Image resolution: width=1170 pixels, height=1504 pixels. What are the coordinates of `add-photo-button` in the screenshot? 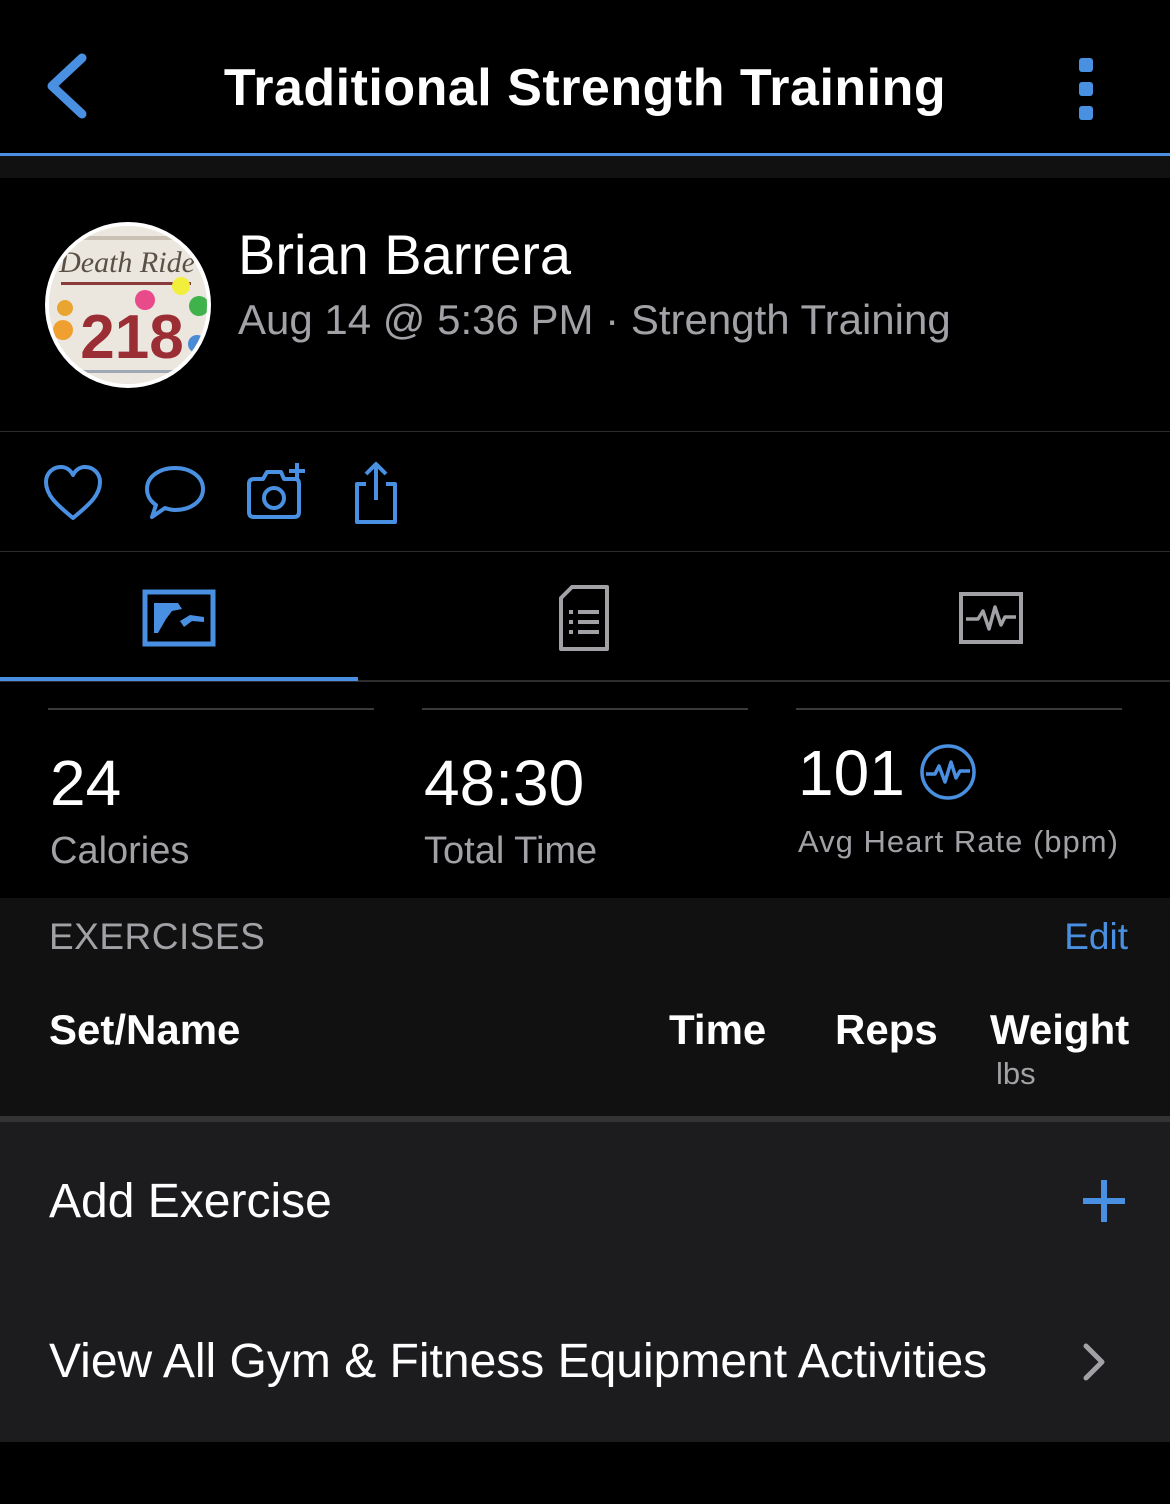 It's located at (276, 493).